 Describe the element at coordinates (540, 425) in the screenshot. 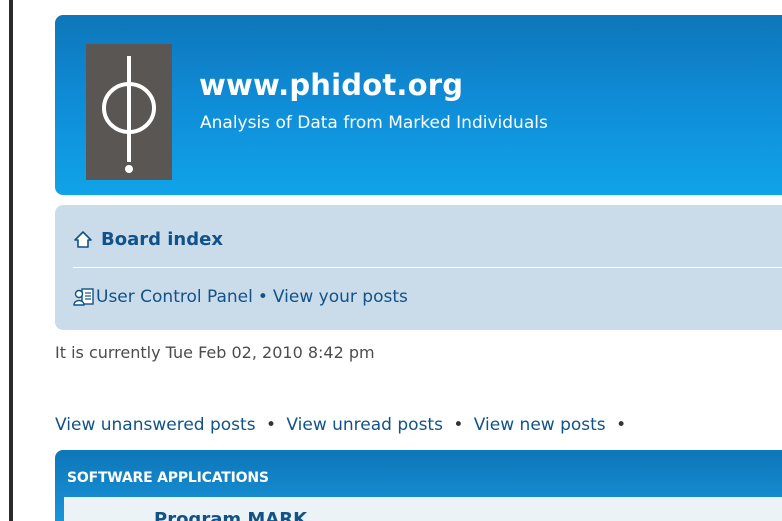

I see `view-new-posts-link: View new posts` at that location.